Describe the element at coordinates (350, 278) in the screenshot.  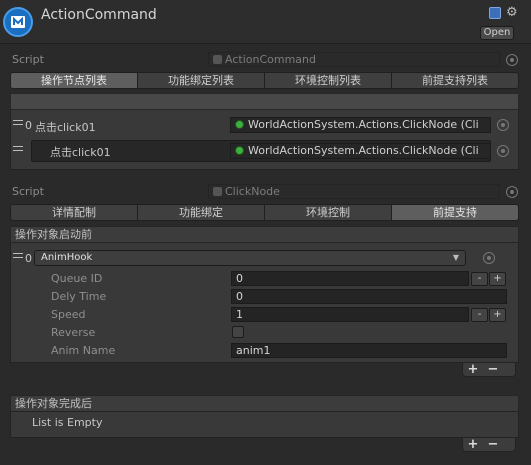
I see `queue-id-field: 0` at that location.